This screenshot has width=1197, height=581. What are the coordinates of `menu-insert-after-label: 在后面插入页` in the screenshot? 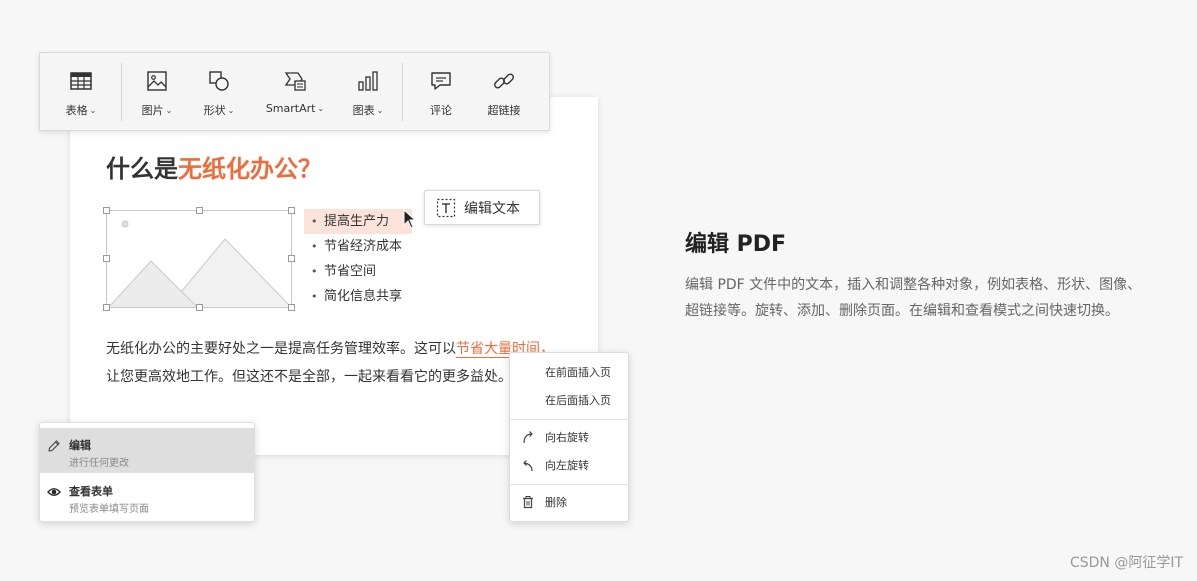 It's located at (578, 400).